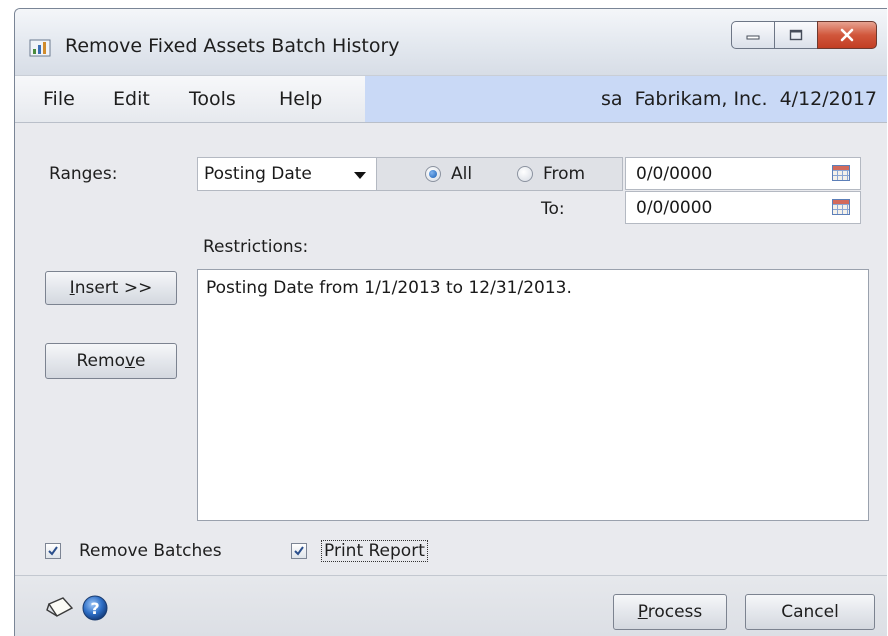 The height and width of the screenshot is (636, 888). I want to click on remove-button: Remove, so click(111, 361).